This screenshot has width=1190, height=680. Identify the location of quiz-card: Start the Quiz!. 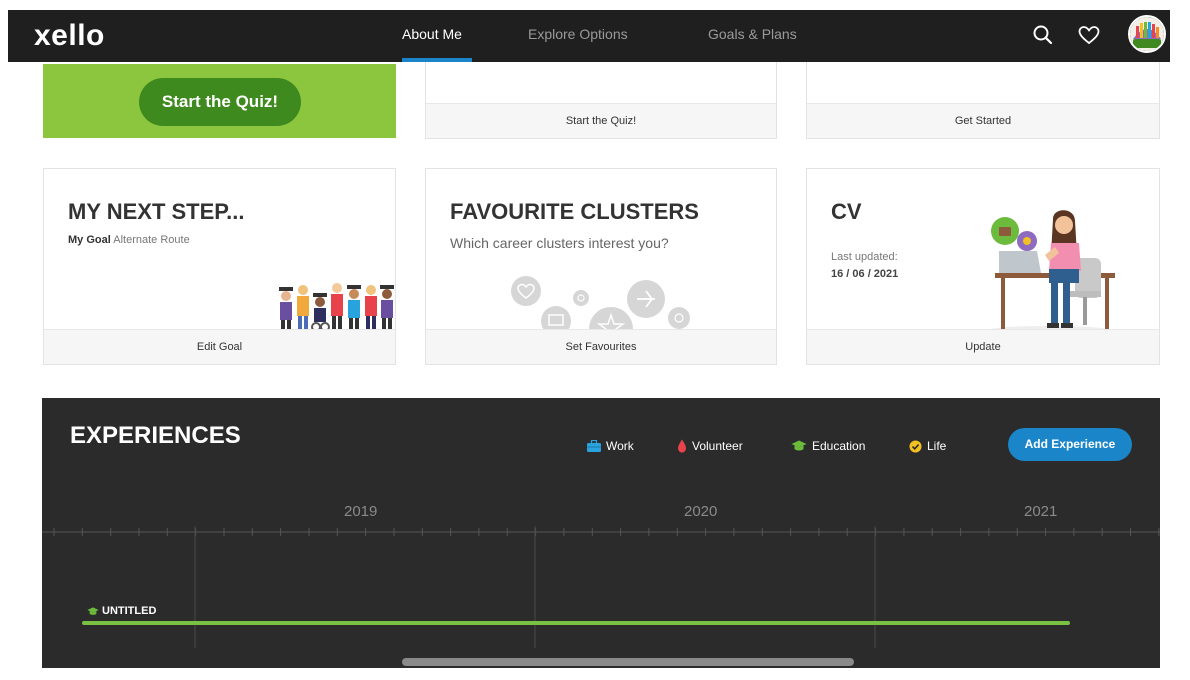
(219, 101).